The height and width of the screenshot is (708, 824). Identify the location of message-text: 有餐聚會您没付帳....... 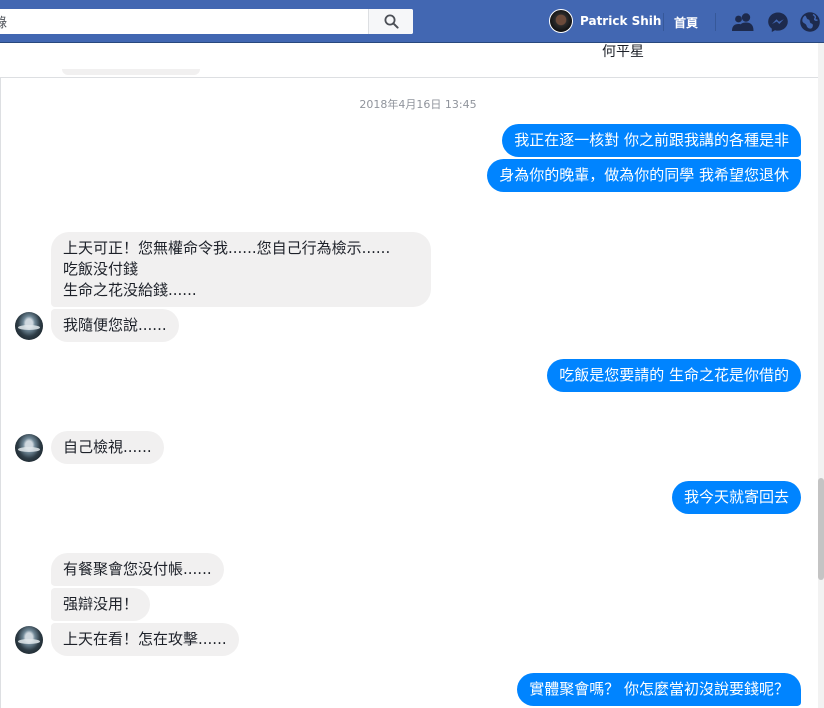
(137, 569).